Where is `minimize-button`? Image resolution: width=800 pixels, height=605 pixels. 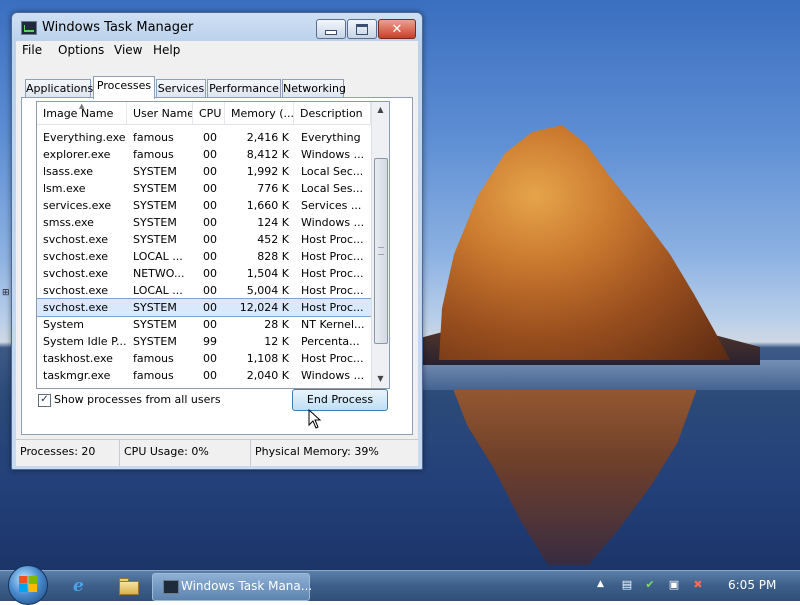 minimize-button is located at coordinates (331, 29).